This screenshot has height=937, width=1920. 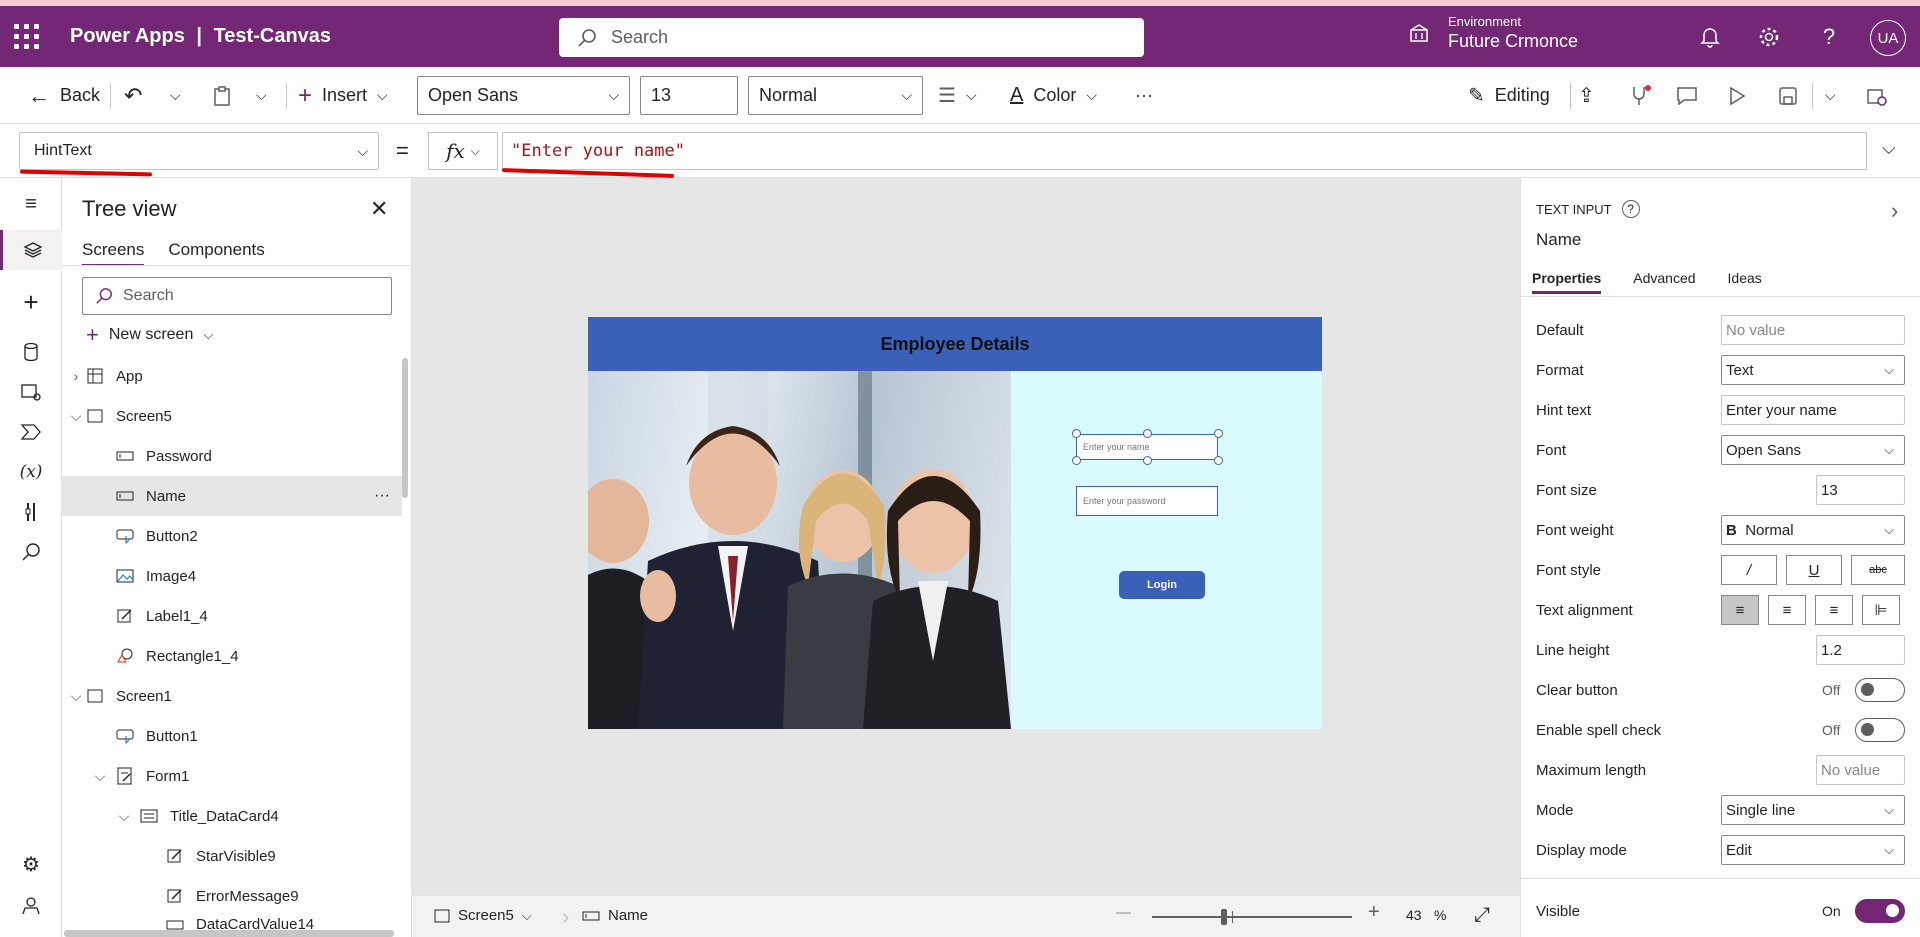 What do you see at coordinates (149, 335) in the screenshot?
I see `new-screen-button: + New screen ⌵` at bounding box center [149, 335].